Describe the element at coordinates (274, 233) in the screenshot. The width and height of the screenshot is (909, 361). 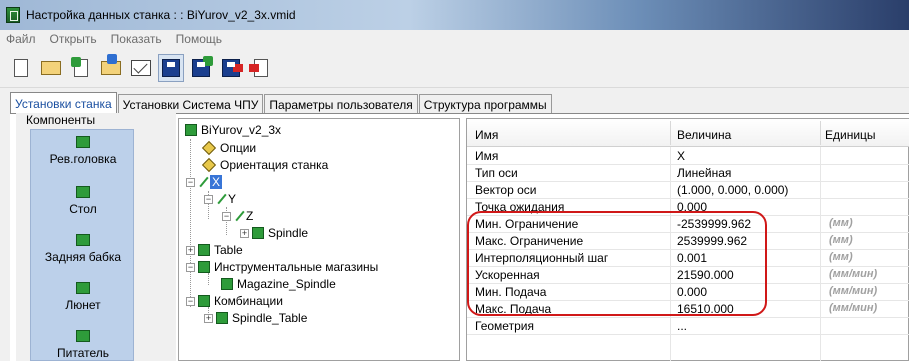
I see `tree-node-spindle: + Spindle` at that location.